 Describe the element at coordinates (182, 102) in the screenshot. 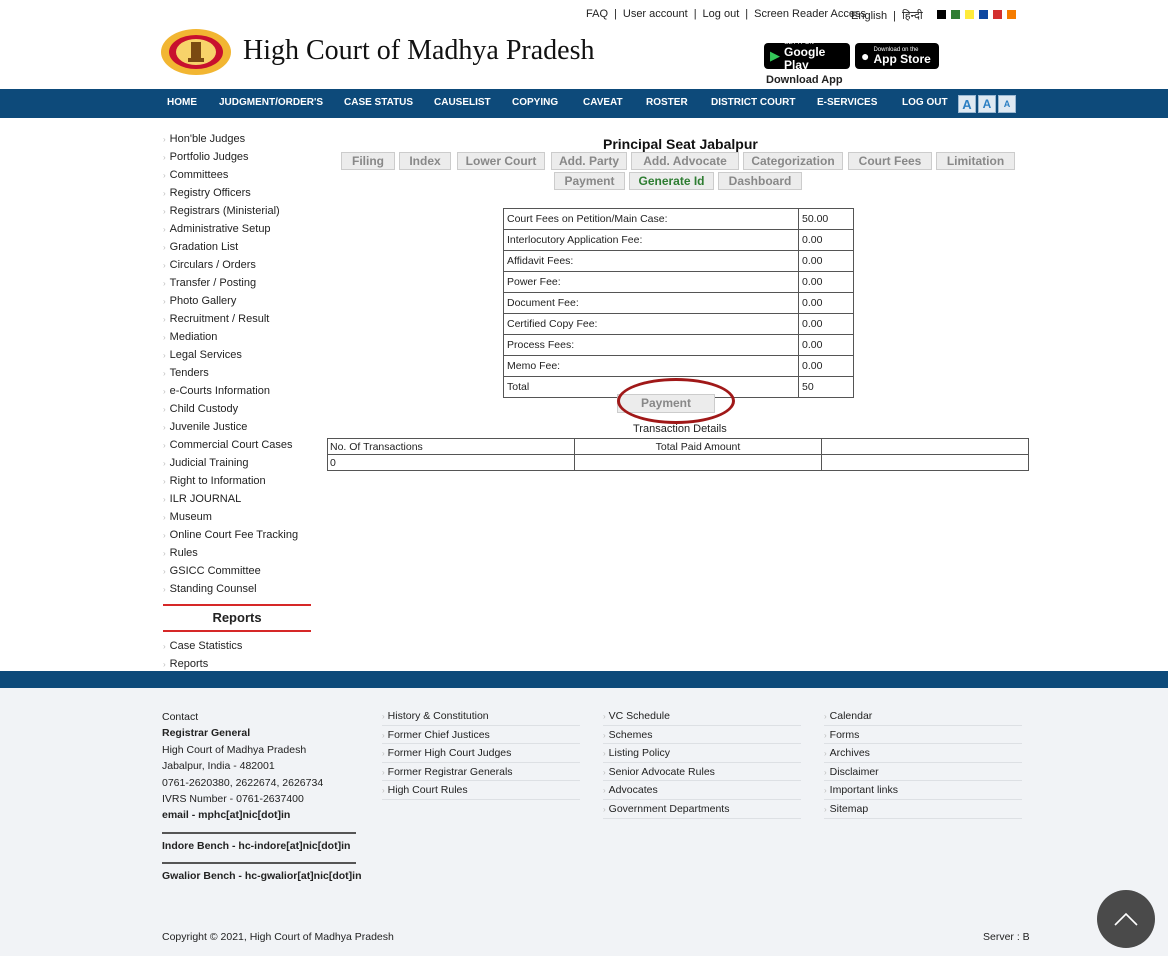

I see `nav-home: HOME` at that location.